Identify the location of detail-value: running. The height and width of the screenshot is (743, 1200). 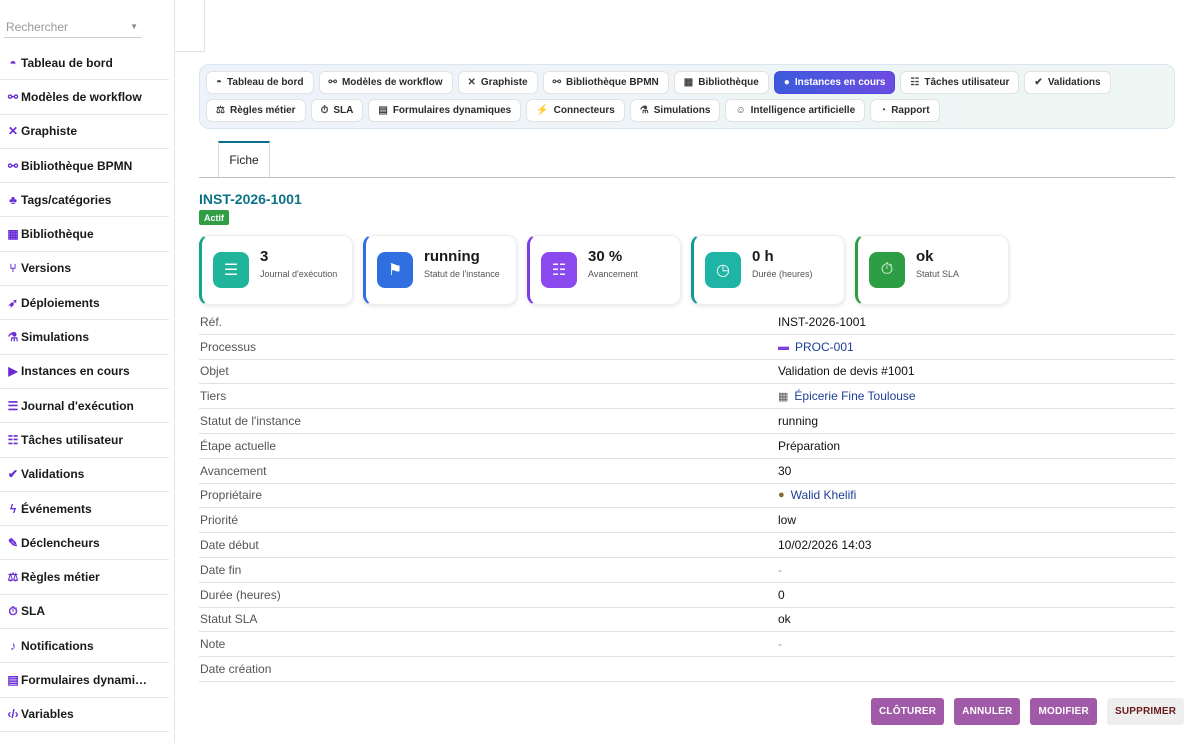
(798, 421).